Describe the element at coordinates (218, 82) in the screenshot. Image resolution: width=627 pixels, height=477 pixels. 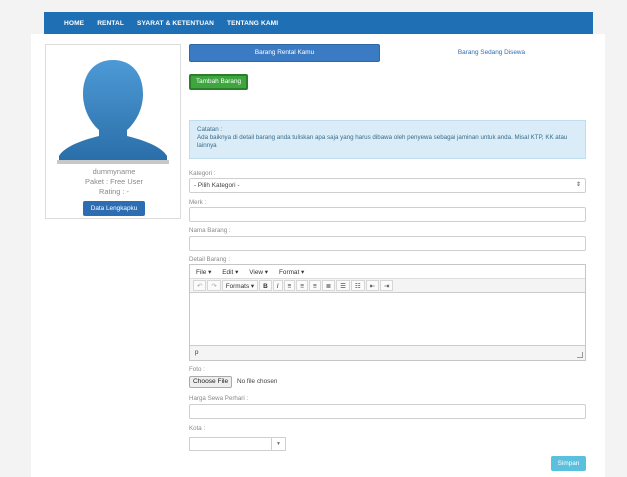
I see `add-item-button: Tambah Barang` at that location.